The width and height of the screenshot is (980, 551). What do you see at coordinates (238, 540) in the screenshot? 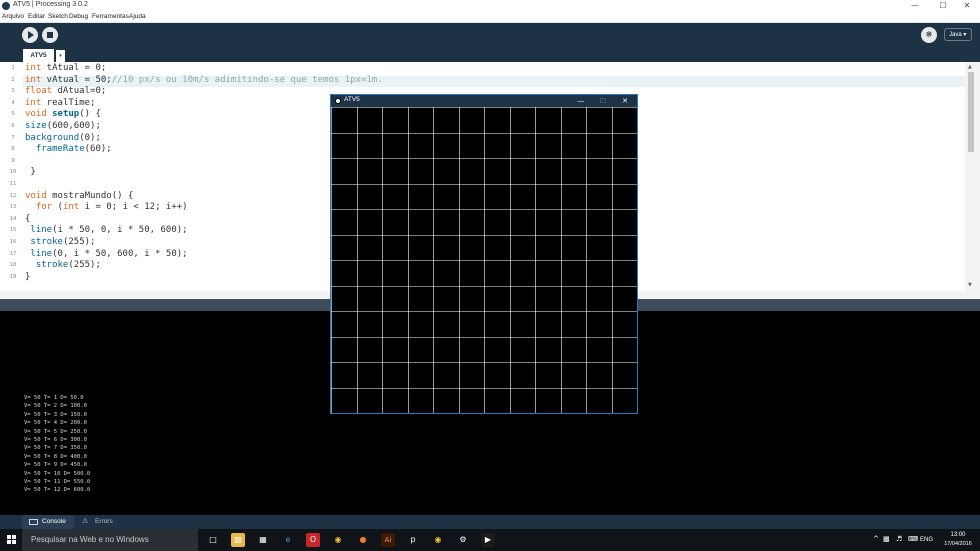
I see `file-explorer-icon: ▧` at bounding box center [238, 540].